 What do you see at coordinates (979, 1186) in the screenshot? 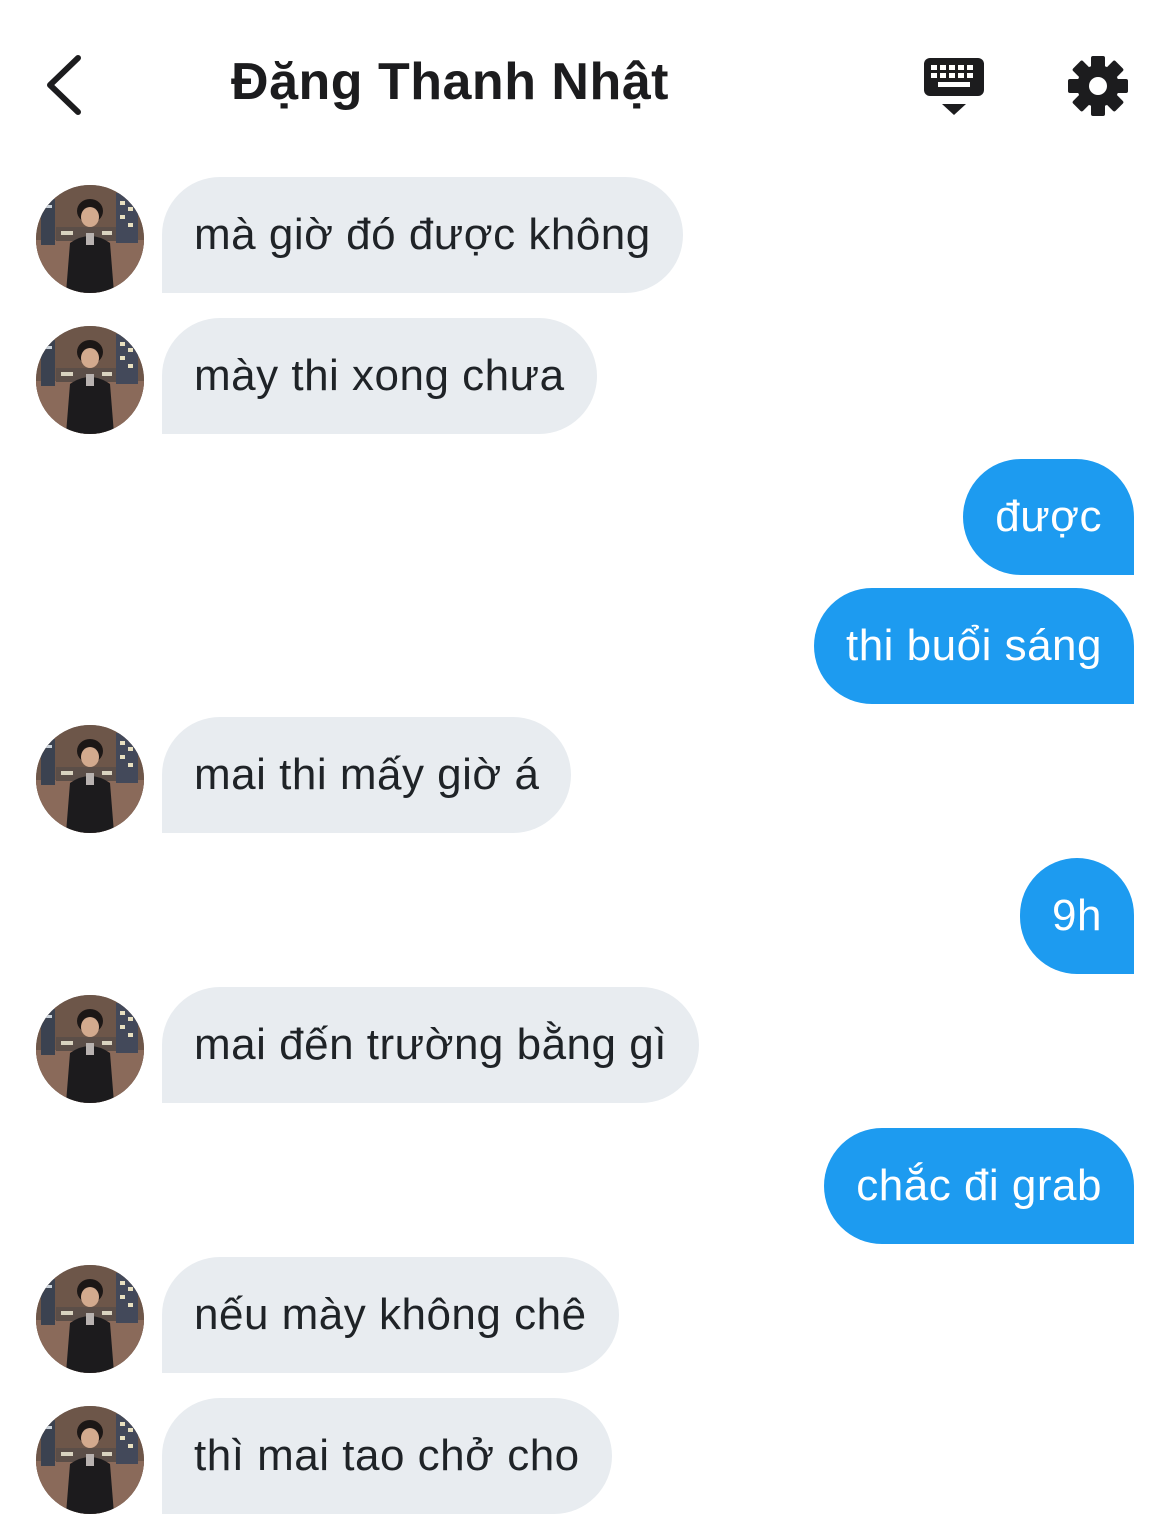
I see `message-bubble-outgoing: chắc đi grab` at bounding box center [979, 1186].